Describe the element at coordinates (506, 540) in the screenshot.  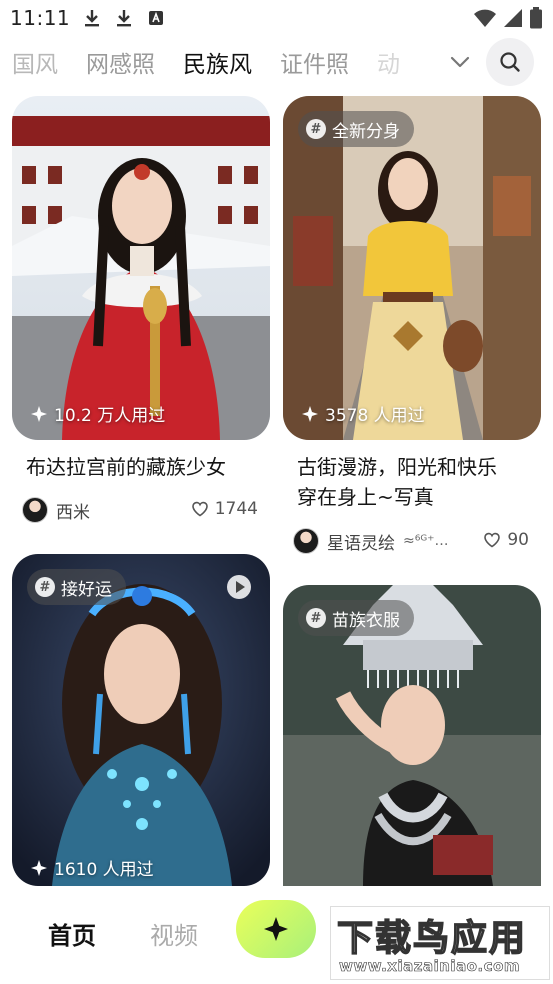
I see `like-button: 90` at that location.